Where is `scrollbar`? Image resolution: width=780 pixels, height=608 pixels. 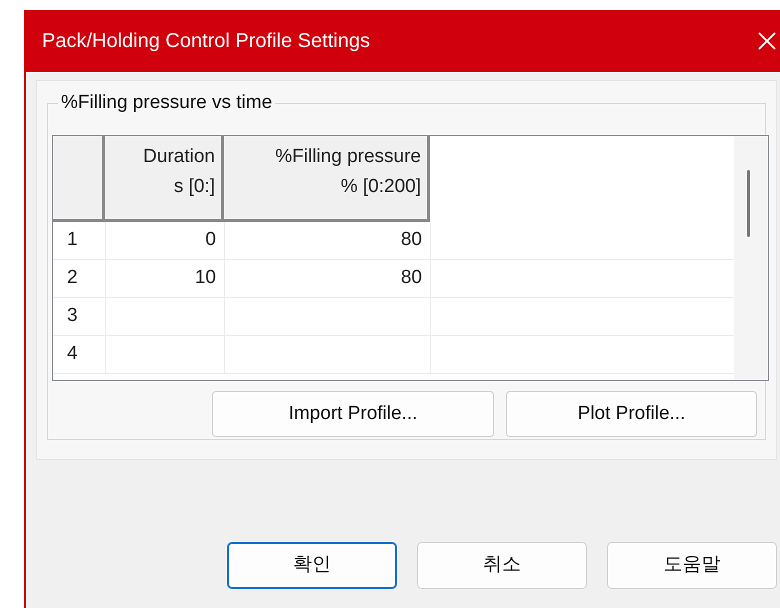 scrollbar is located at coordinates (751, 258).